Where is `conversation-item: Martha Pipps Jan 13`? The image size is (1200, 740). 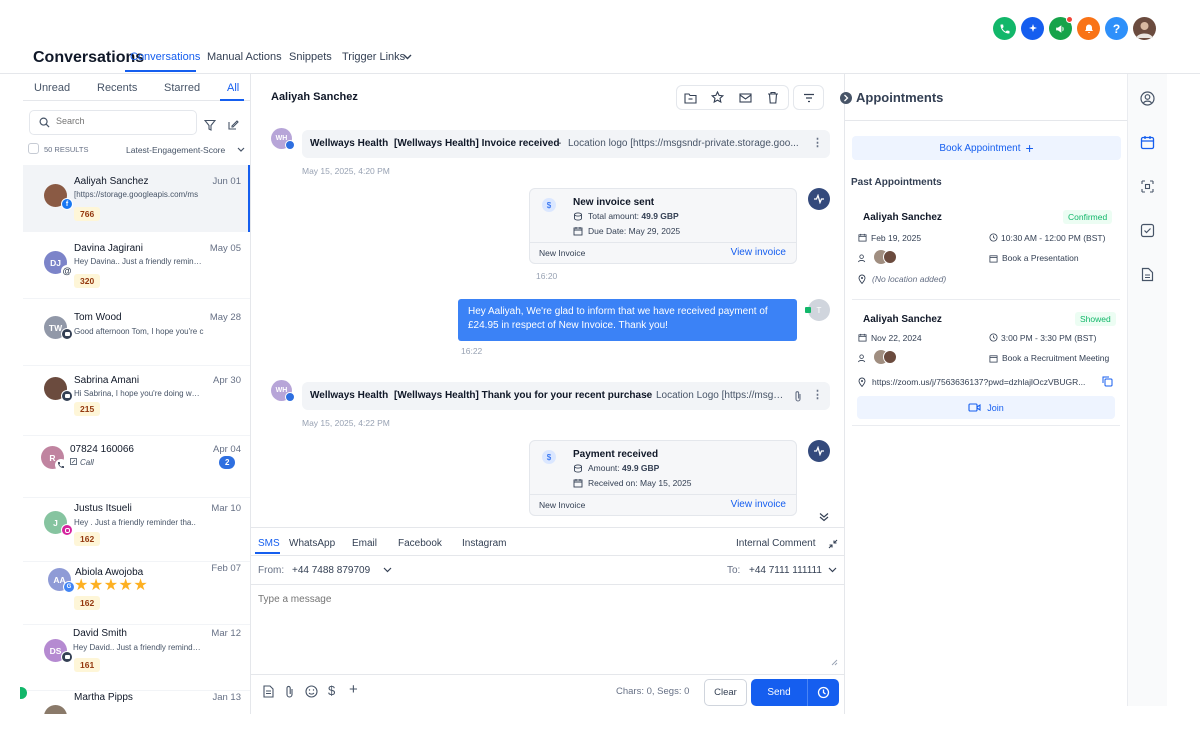
conversation-item: Martha Pipps Jan 13 is located at coordinates (136, 702).